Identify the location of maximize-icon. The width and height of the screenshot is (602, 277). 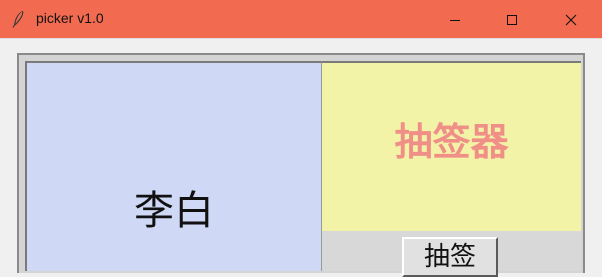
(512, 20).